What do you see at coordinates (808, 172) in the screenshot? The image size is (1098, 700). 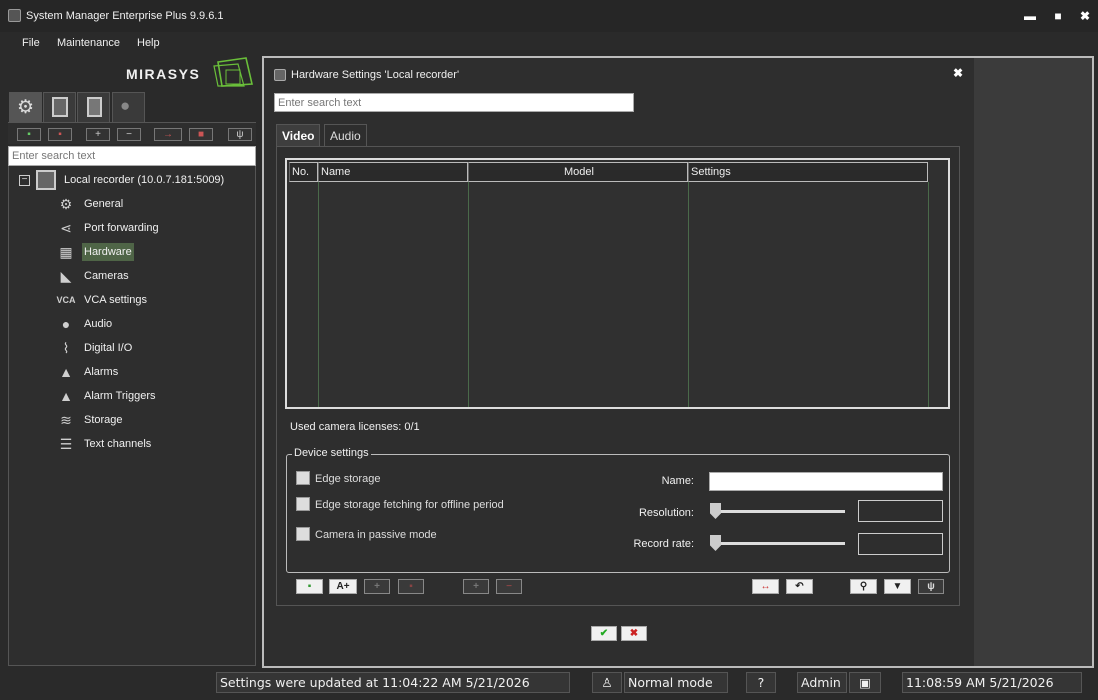 I see `grid-header-settings: Settings` at bounding box center [808, 172].